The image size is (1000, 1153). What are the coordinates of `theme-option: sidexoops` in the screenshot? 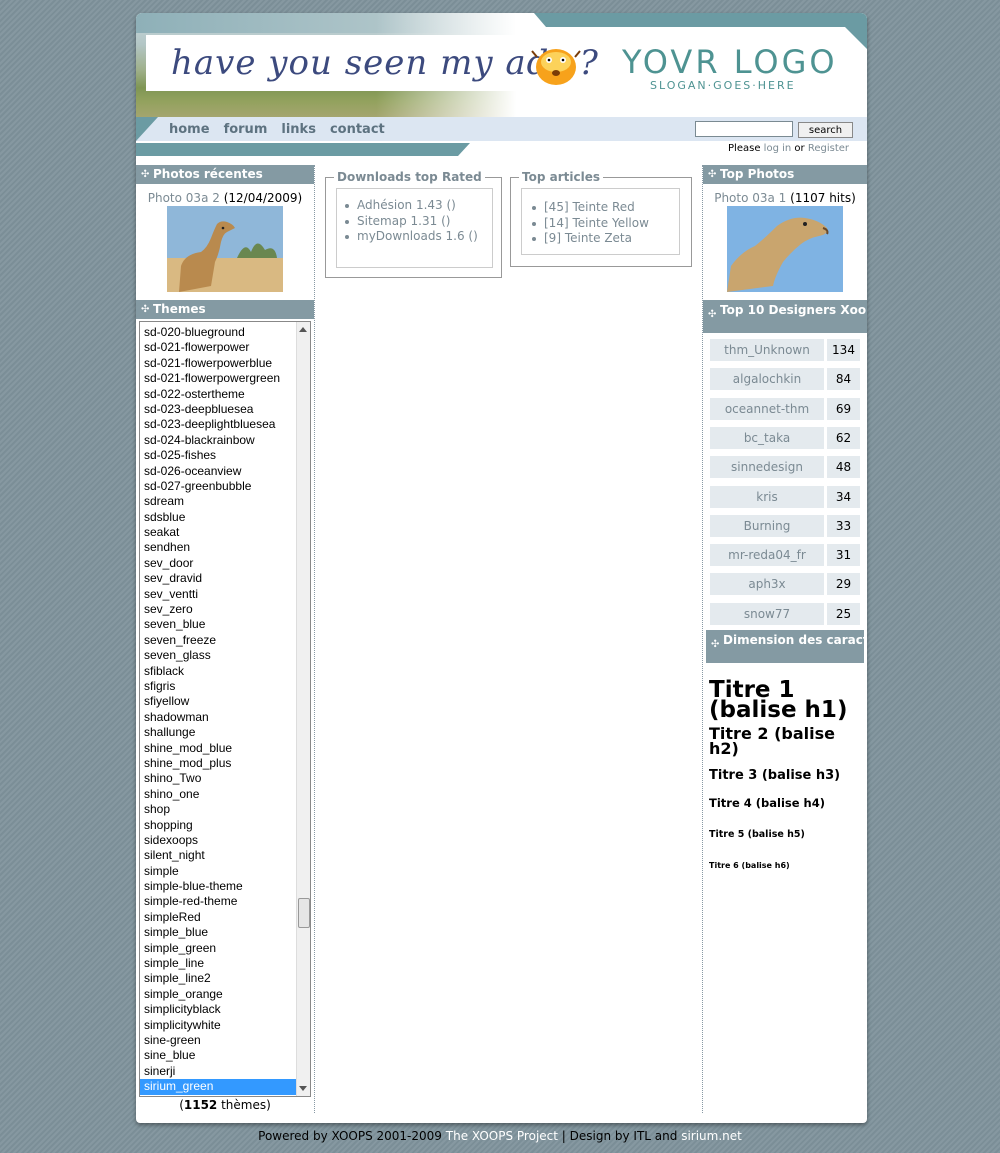 It's located at (218, 840).